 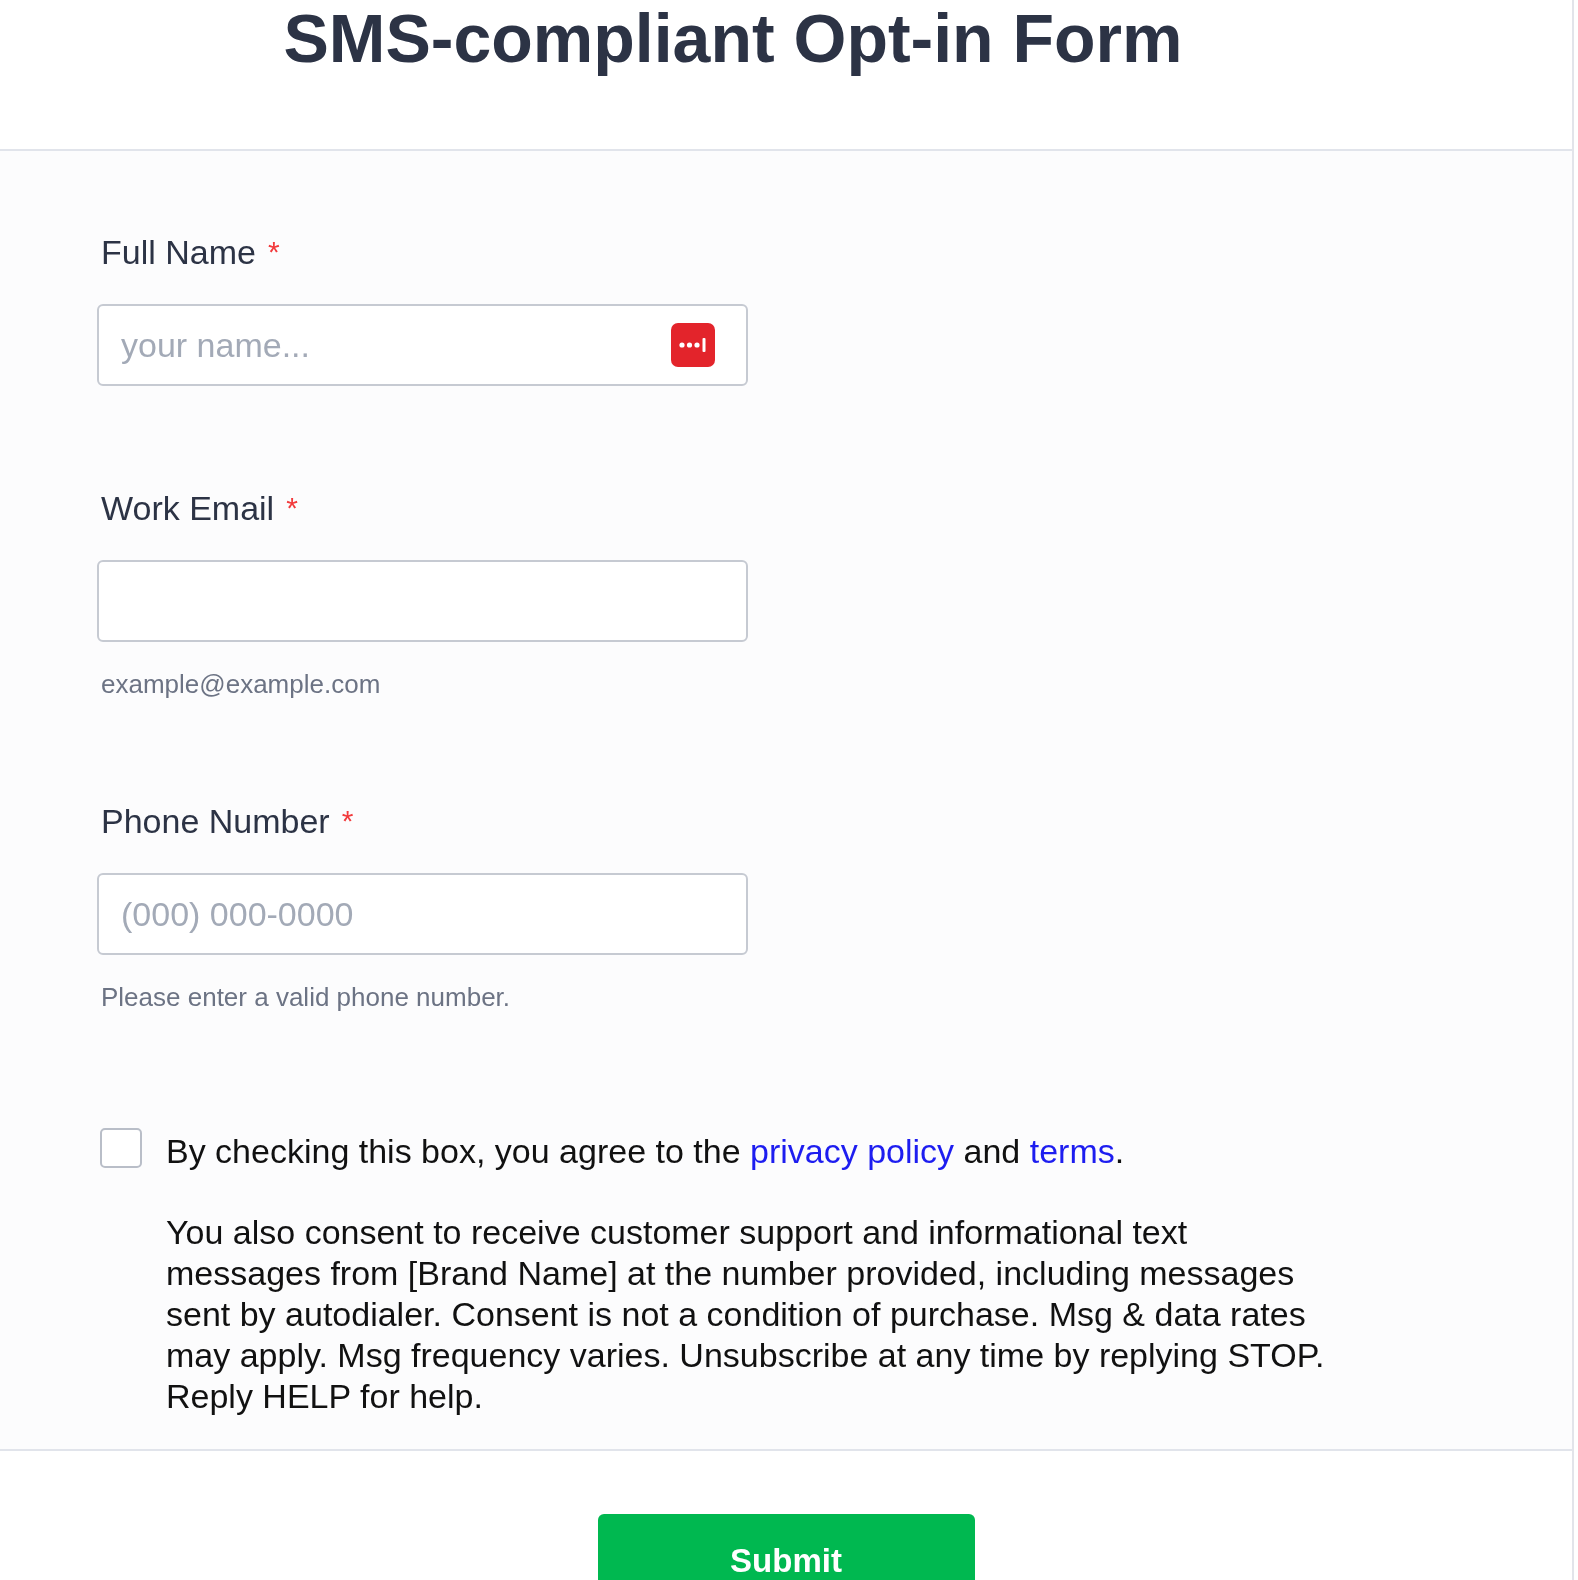 I want to click on field-hint: Please enter a valid phone number., so click(x=305, y=997).